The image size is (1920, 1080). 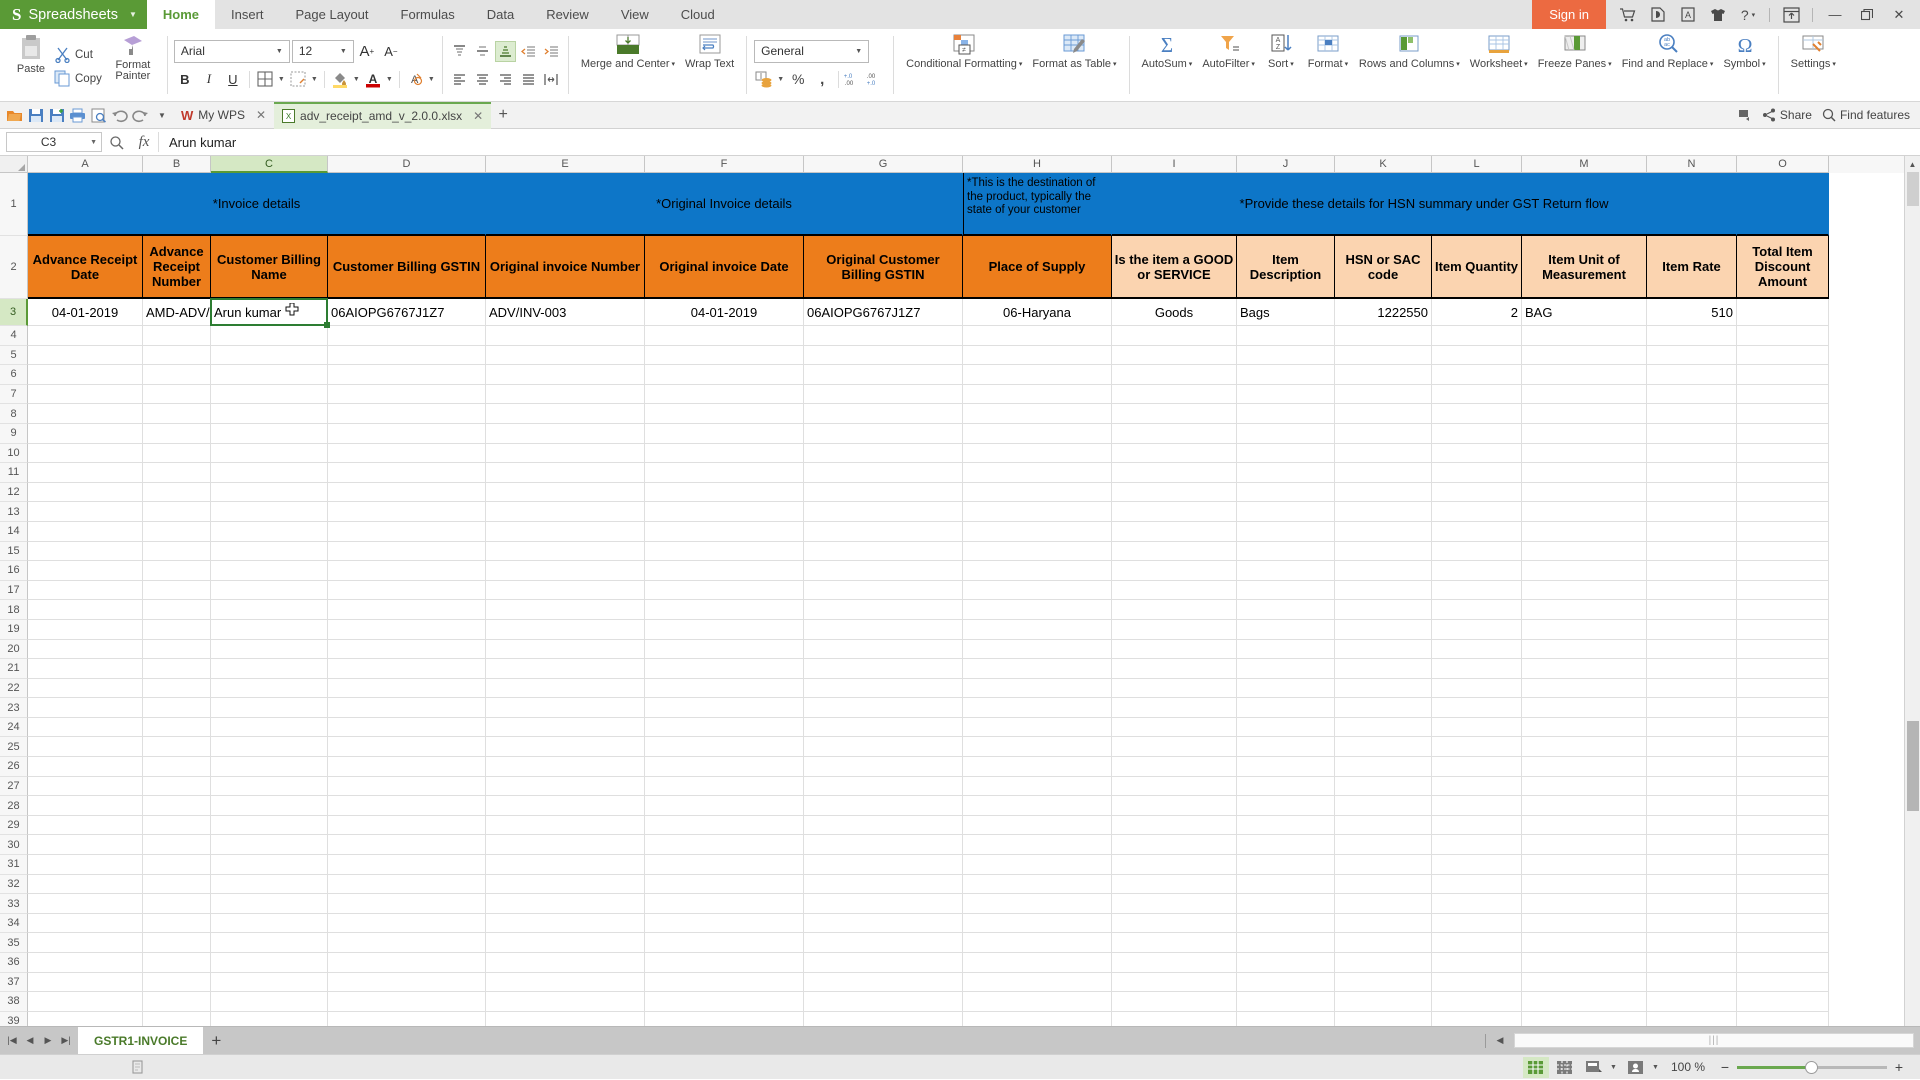 I want to click on cell-m38, so click(x=1584, y=1002).